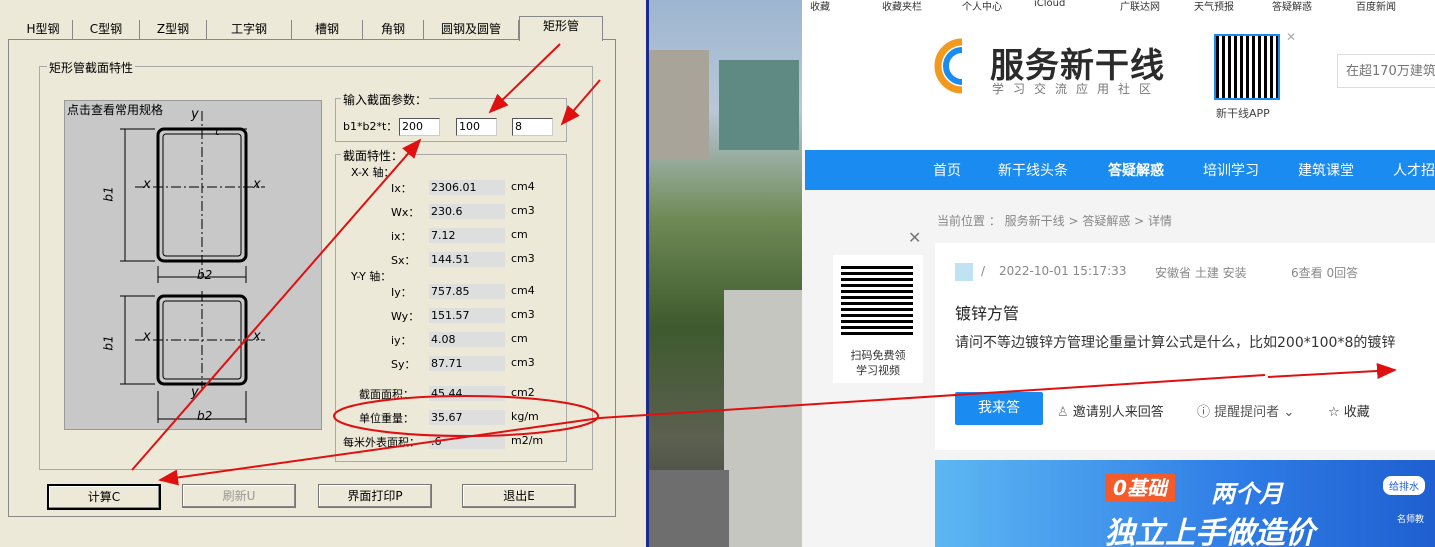 The image size is (1435, 547). Describe the element at coordinates (257, 184) in the screenshot. I see `label-x-right: x` at that location.